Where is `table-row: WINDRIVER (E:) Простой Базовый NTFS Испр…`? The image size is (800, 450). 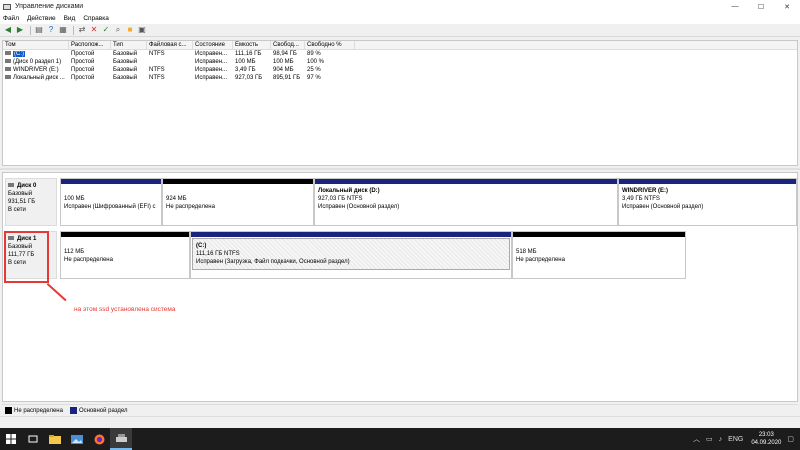
table-row: WINDRIVER (E:) Простой Базовый NTFS Испр… is located at coordinates (400, 70).